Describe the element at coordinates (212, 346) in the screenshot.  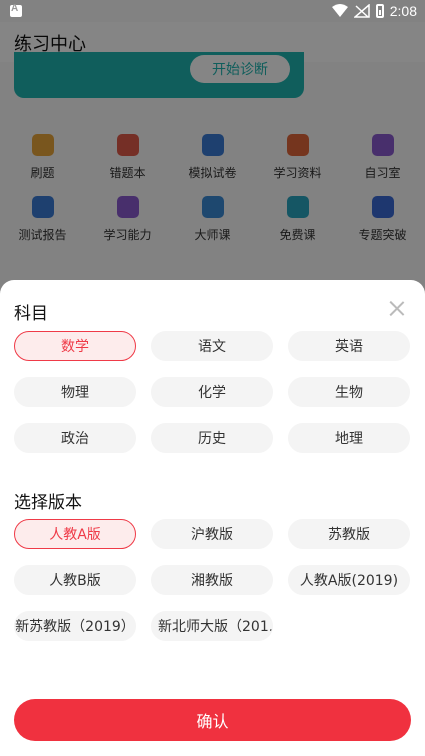
I see `subject-chip: 语文` at that location.